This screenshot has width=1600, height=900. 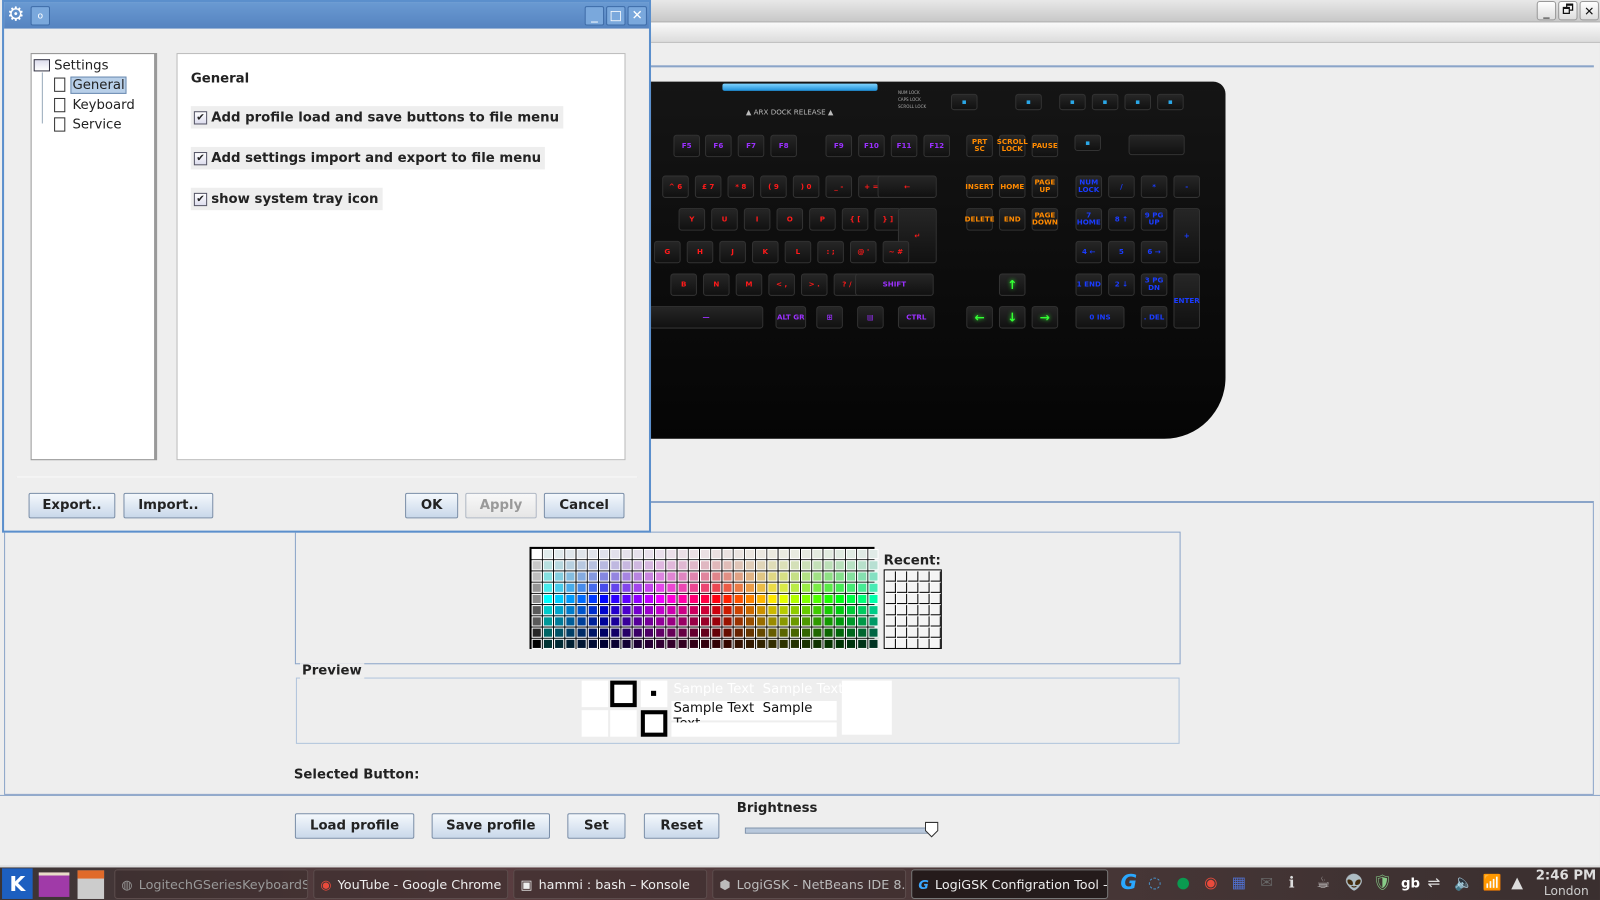 I want to click on volume-wheel, so click(x=1156, y=145).